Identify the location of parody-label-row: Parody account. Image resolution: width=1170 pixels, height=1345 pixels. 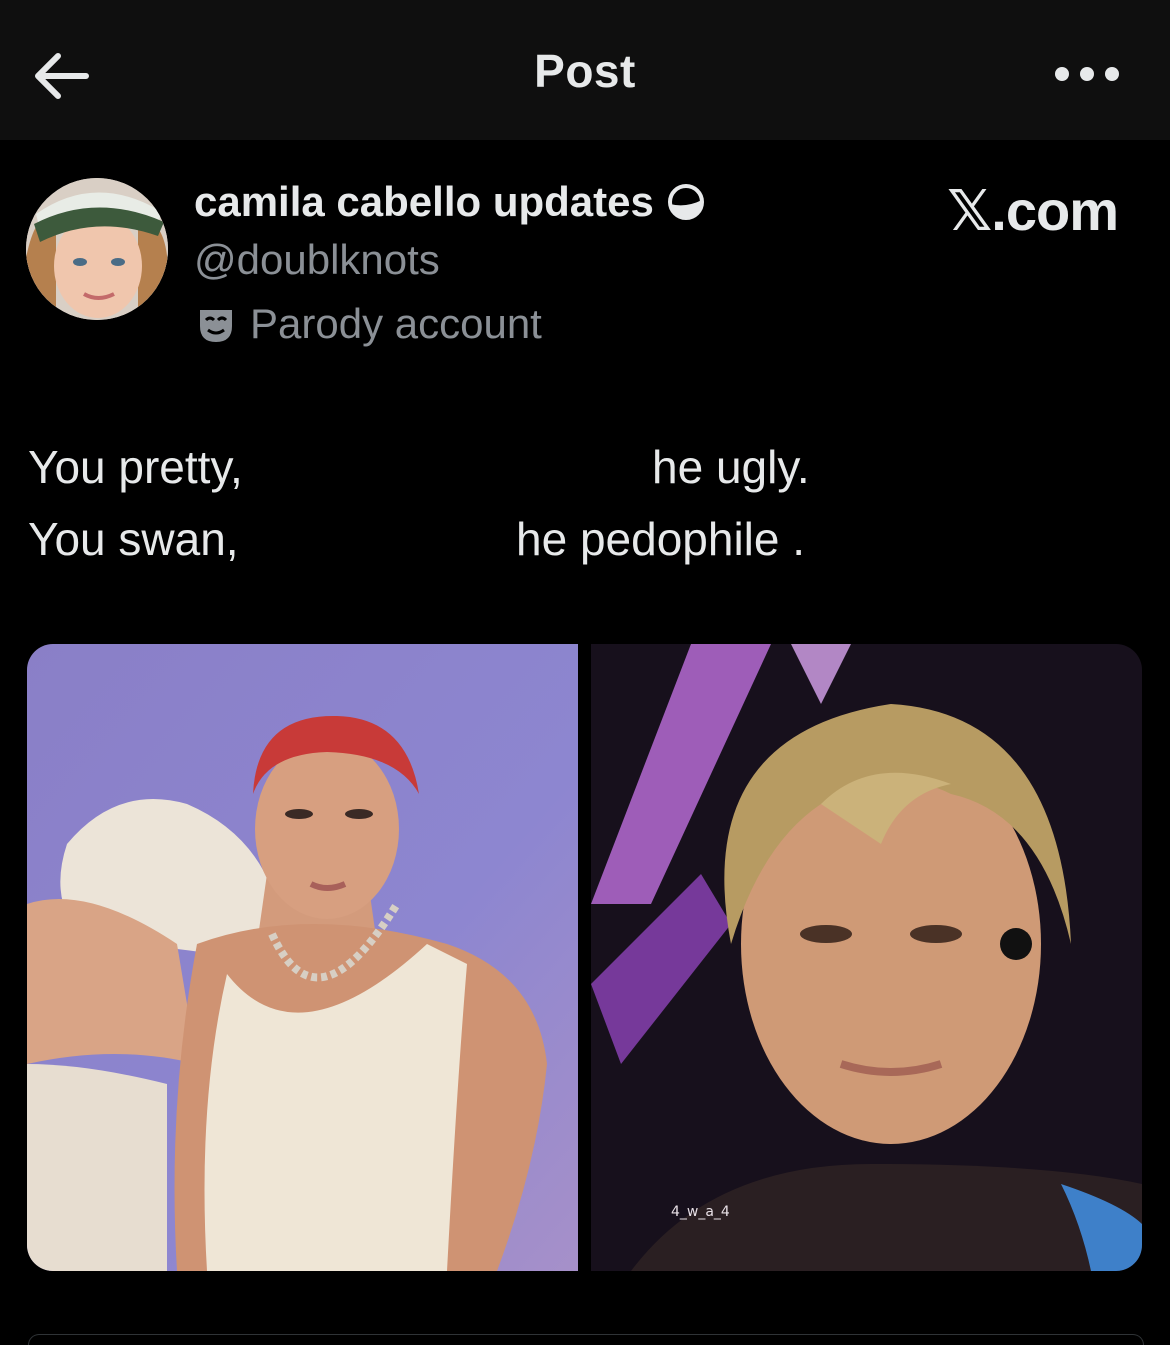
(369, 324).